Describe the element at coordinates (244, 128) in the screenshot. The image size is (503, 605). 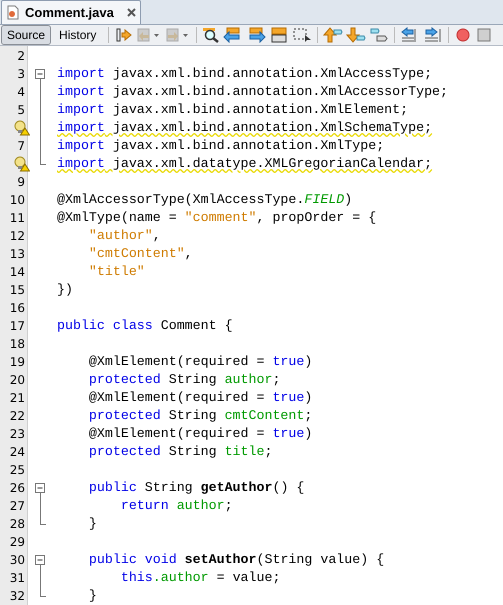
I see `code-line: import javax.xml.bind.annotation.XmlSchemaType;` at that location.